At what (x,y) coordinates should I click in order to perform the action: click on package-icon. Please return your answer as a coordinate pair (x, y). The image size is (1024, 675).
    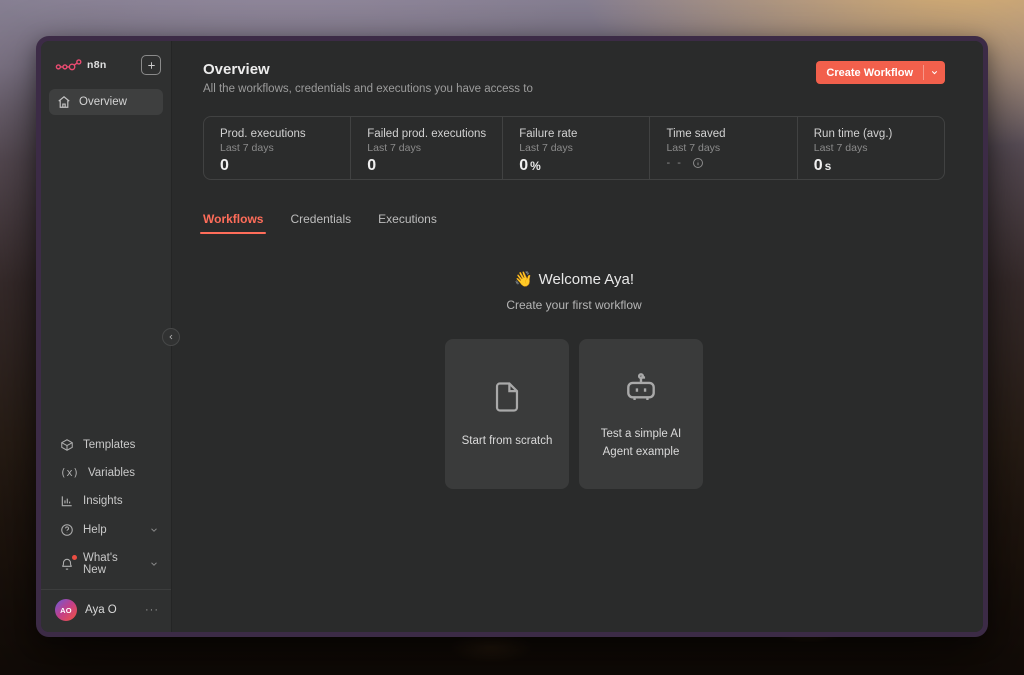
    Looking at the image, I should click on (67, 445).